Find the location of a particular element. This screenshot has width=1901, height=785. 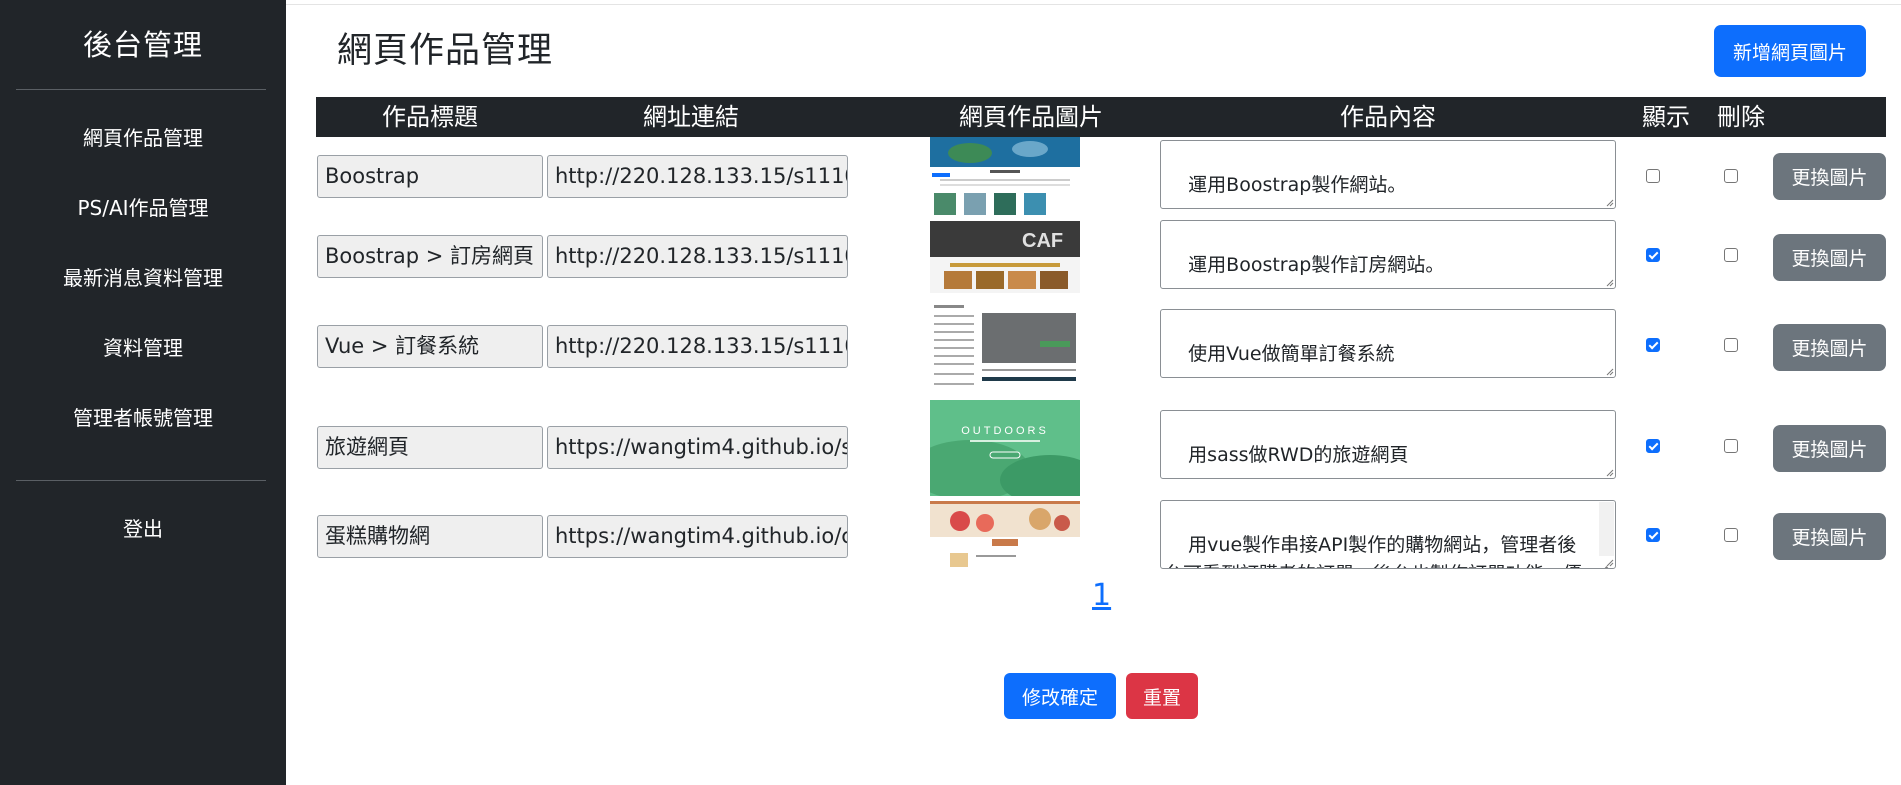

column-header-delete: 刪除 is located at coordinates (1741, 117).